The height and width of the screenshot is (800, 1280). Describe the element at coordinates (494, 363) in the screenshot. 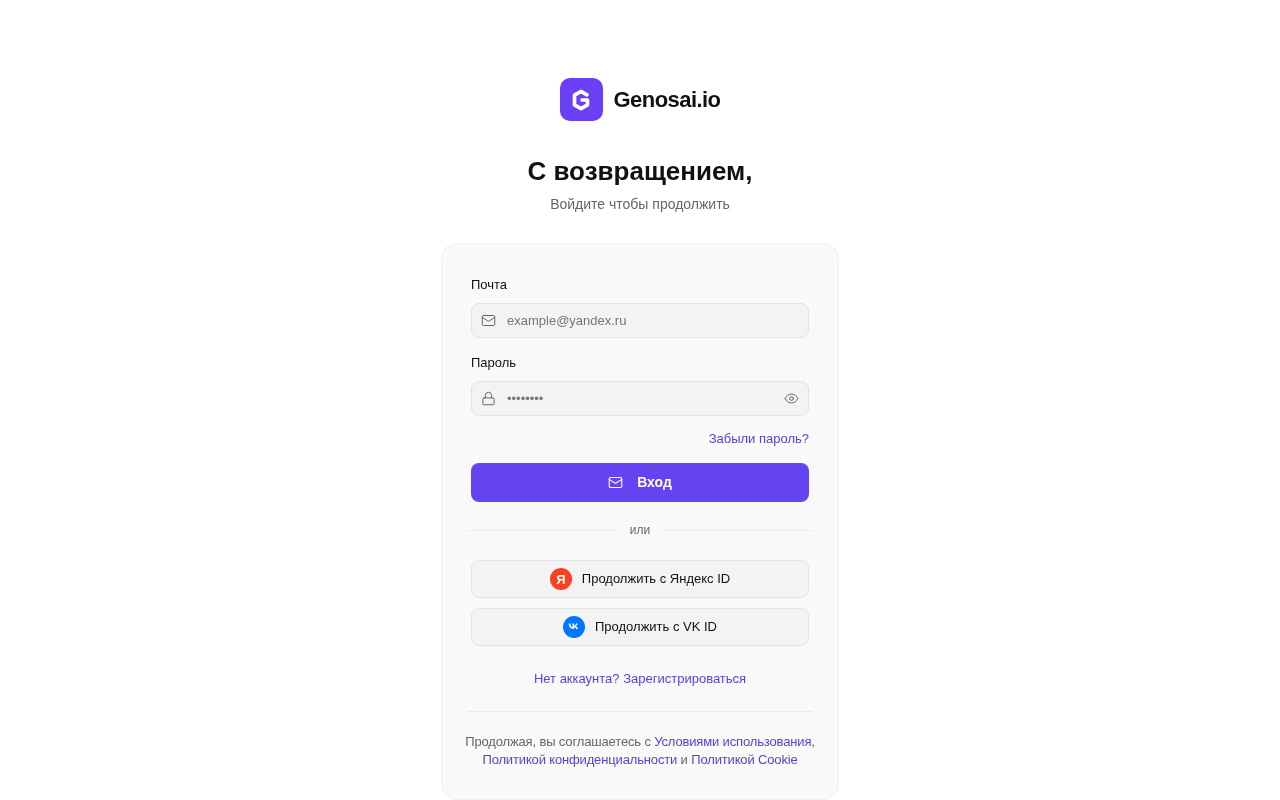

I see `field-label: Пароль` at that location.